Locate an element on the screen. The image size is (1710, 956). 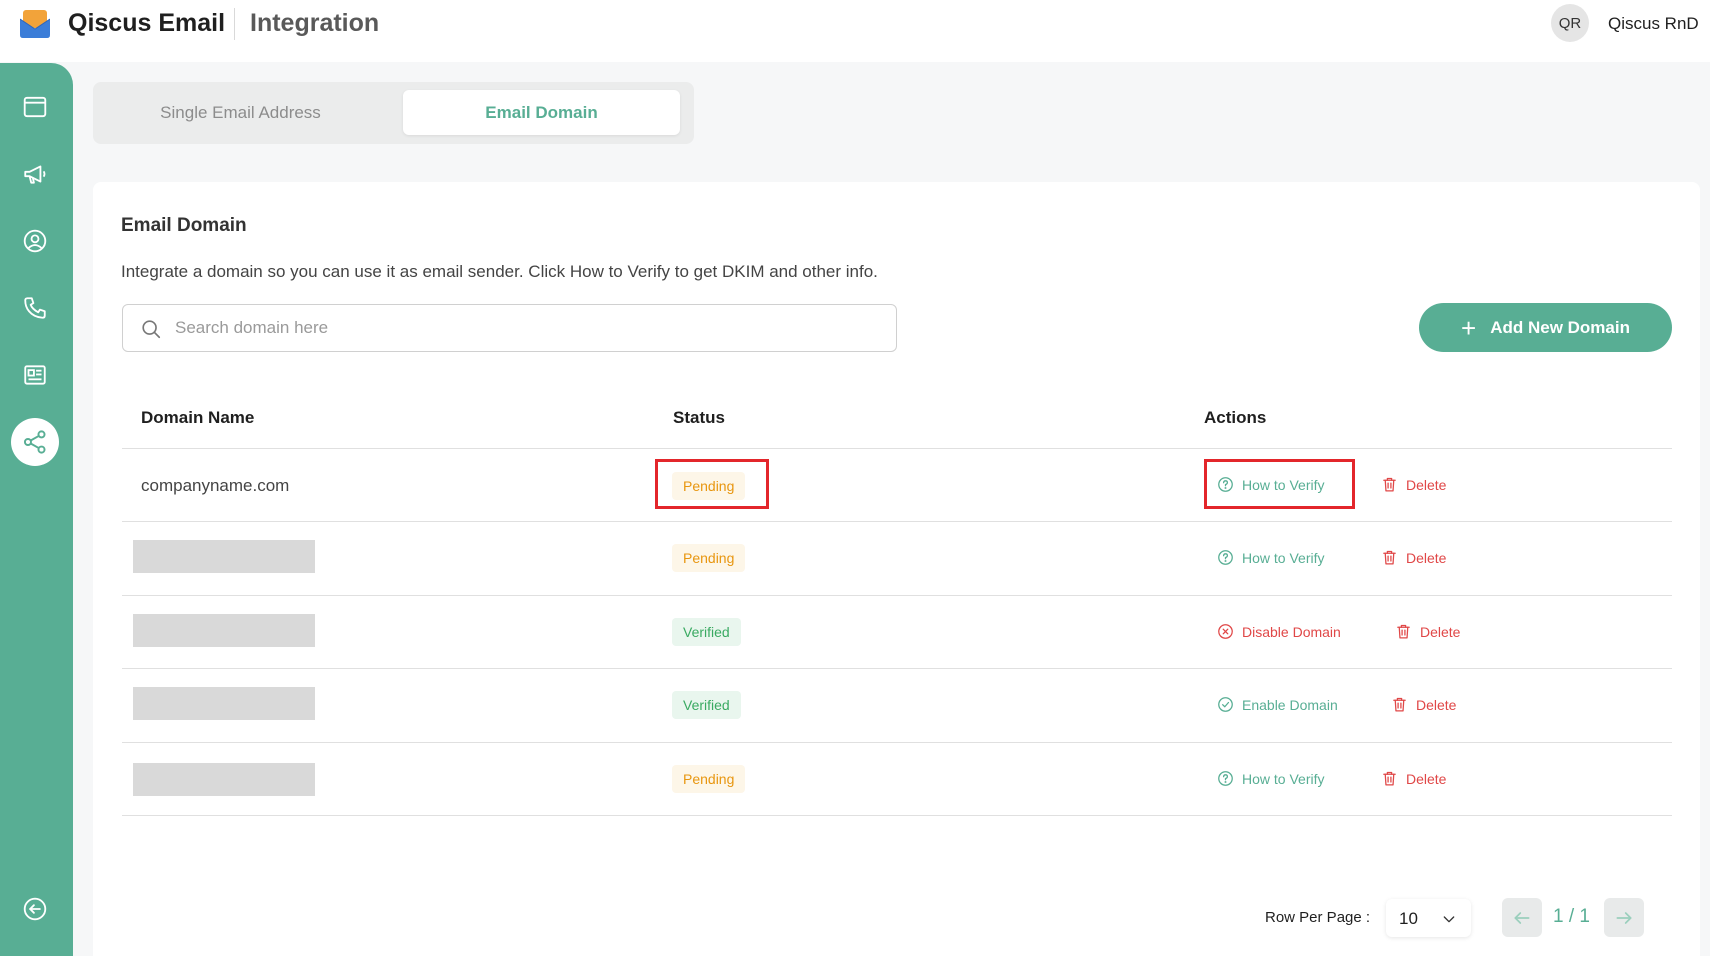
user-name: Qiscus RnD is located at coordinates (1653, 24).